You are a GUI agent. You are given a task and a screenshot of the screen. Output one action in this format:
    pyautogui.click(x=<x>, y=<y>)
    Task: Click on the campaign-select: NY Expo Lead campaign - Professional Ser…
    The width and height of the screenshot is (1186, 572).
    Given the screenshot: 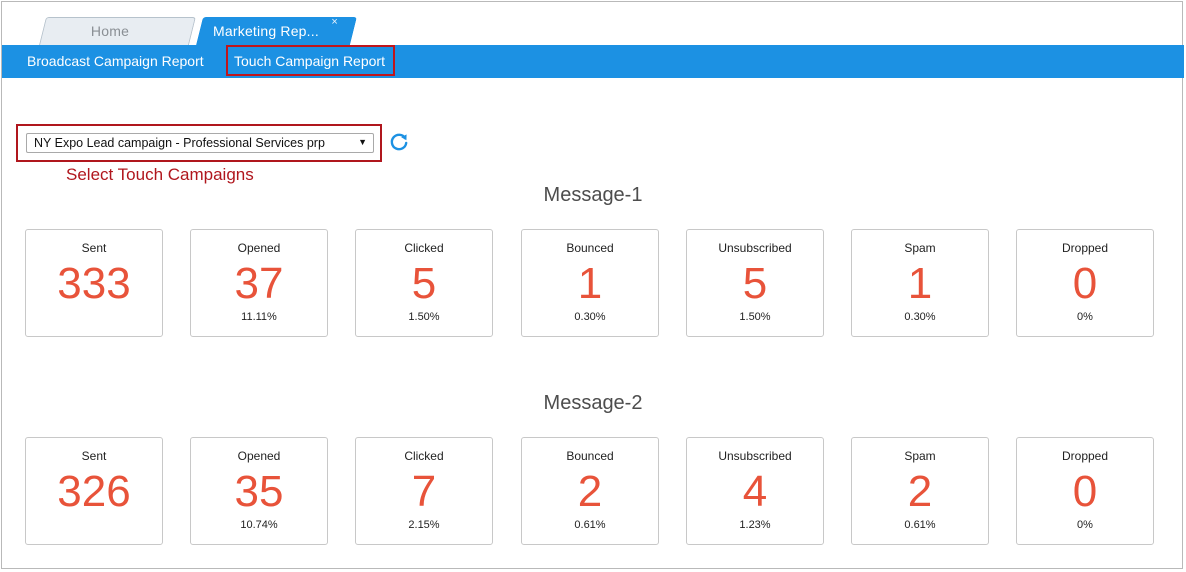 What is the action you would take?
    pyautogui.click(x=200, y=143)
    